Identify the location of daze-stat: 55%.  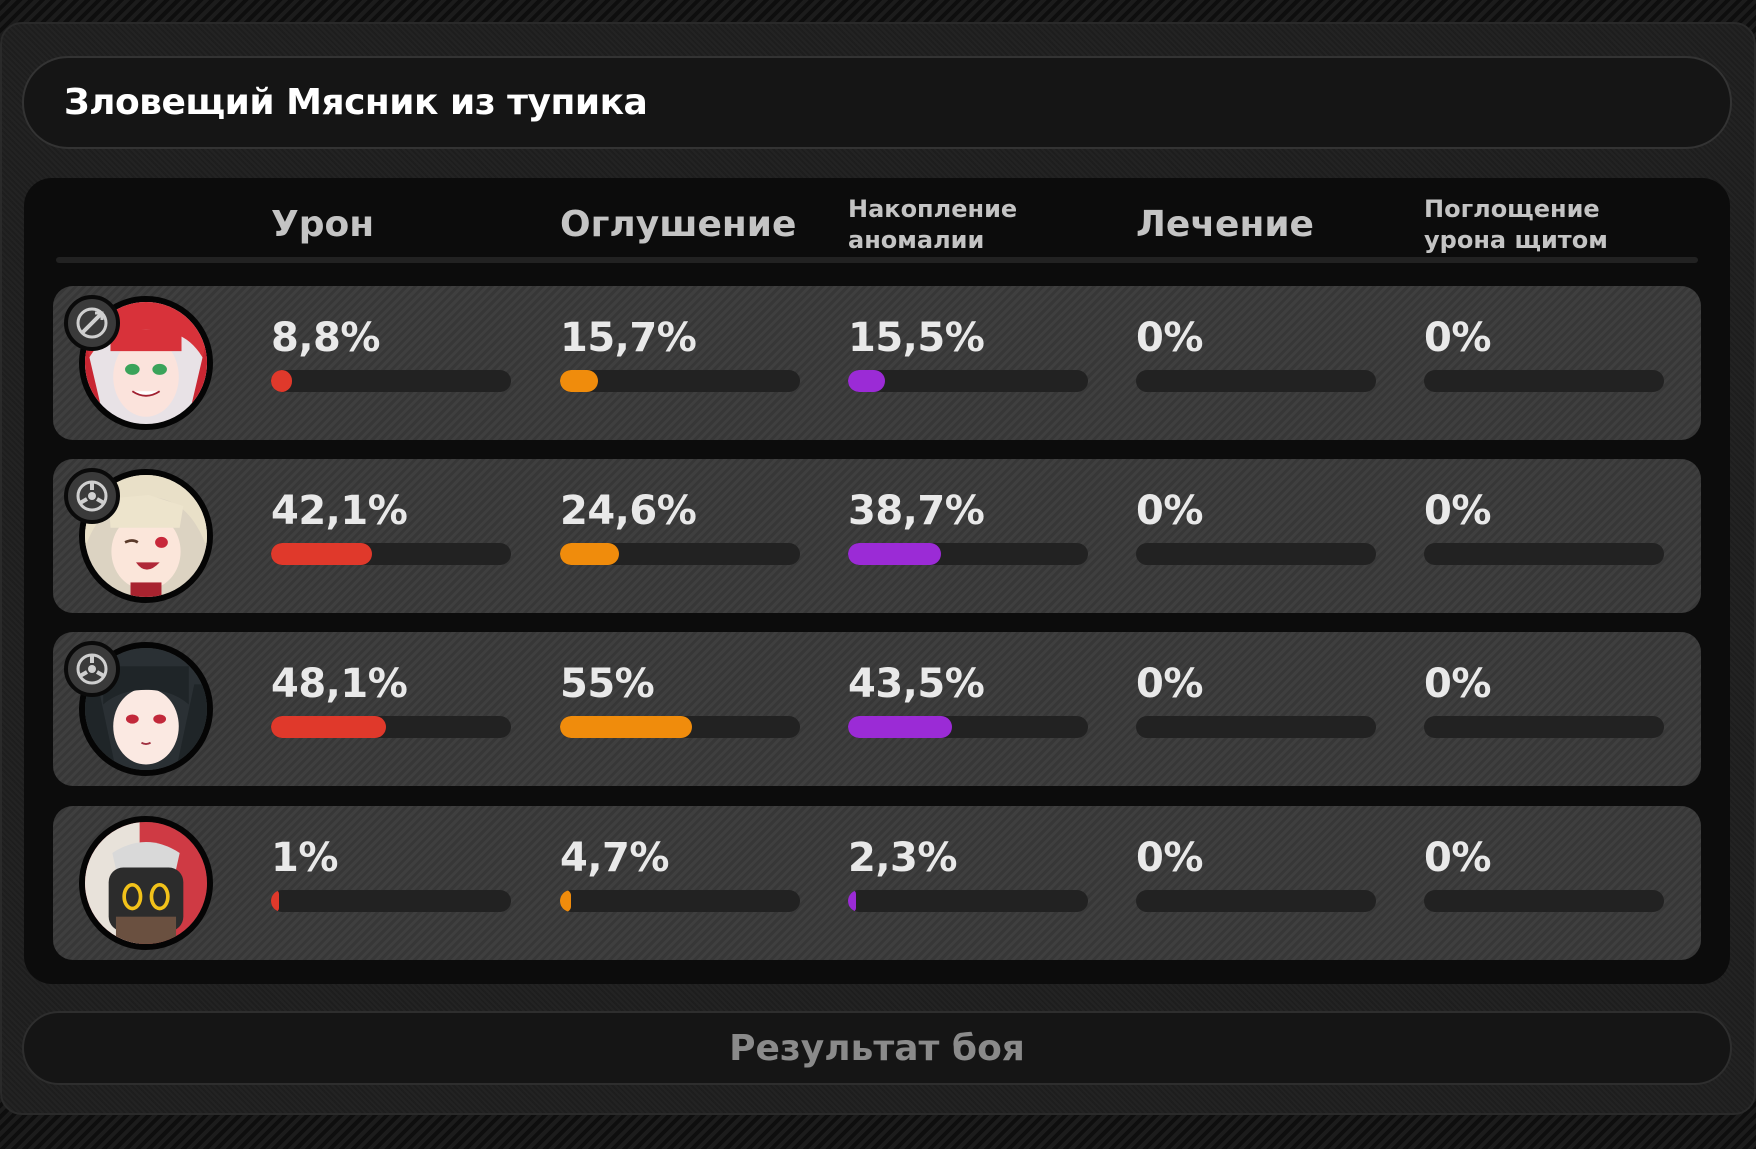
(680, 699).